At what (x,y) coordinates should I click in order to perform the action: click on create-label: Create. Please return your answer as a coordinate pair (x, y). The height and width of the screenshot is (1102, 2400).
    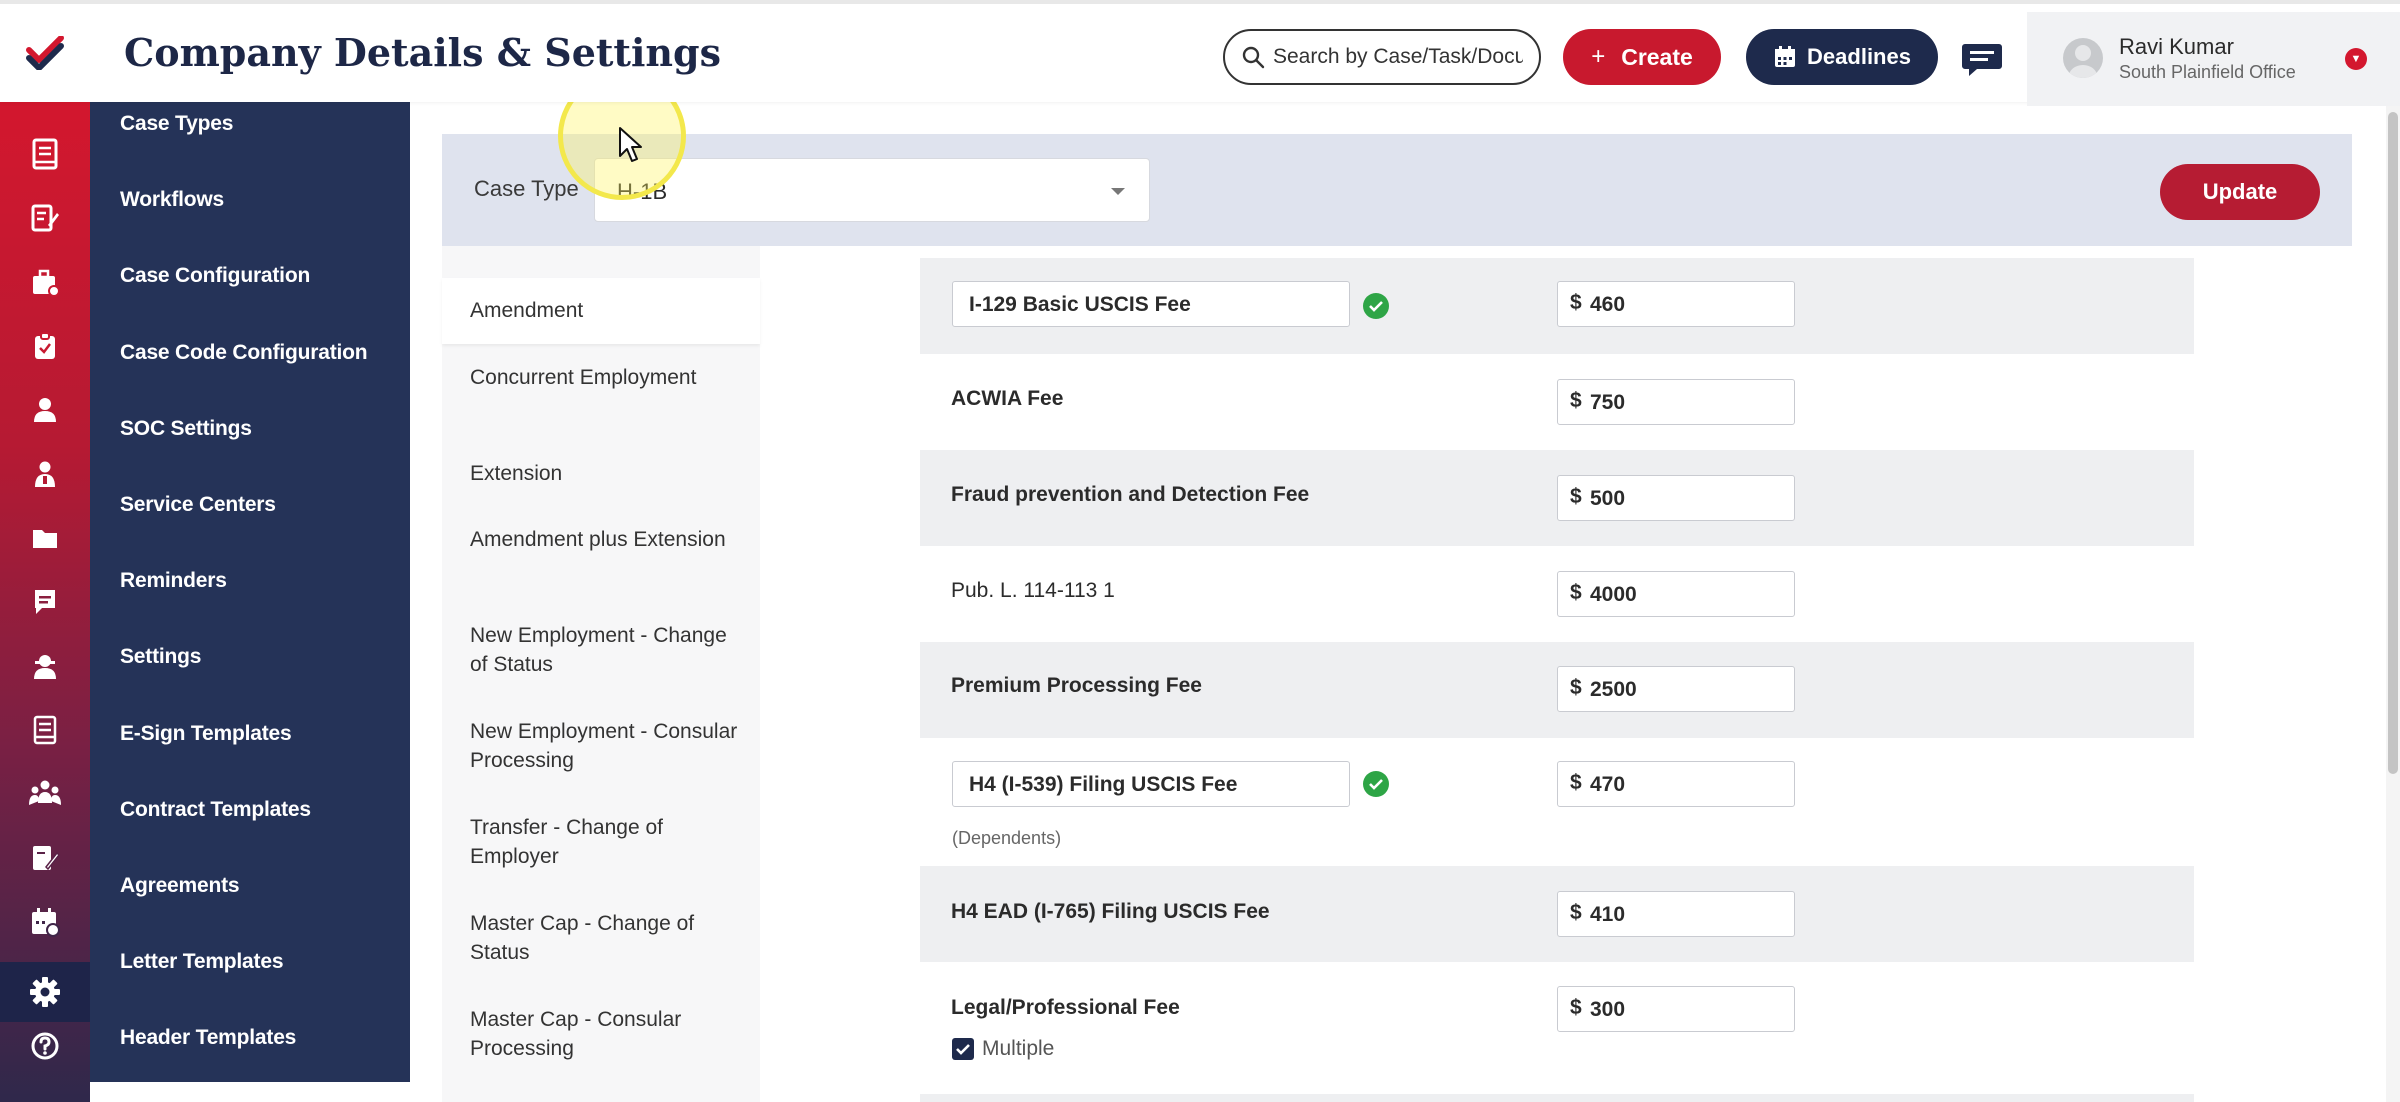
    Looking at the image, I should click on (1657, 56).